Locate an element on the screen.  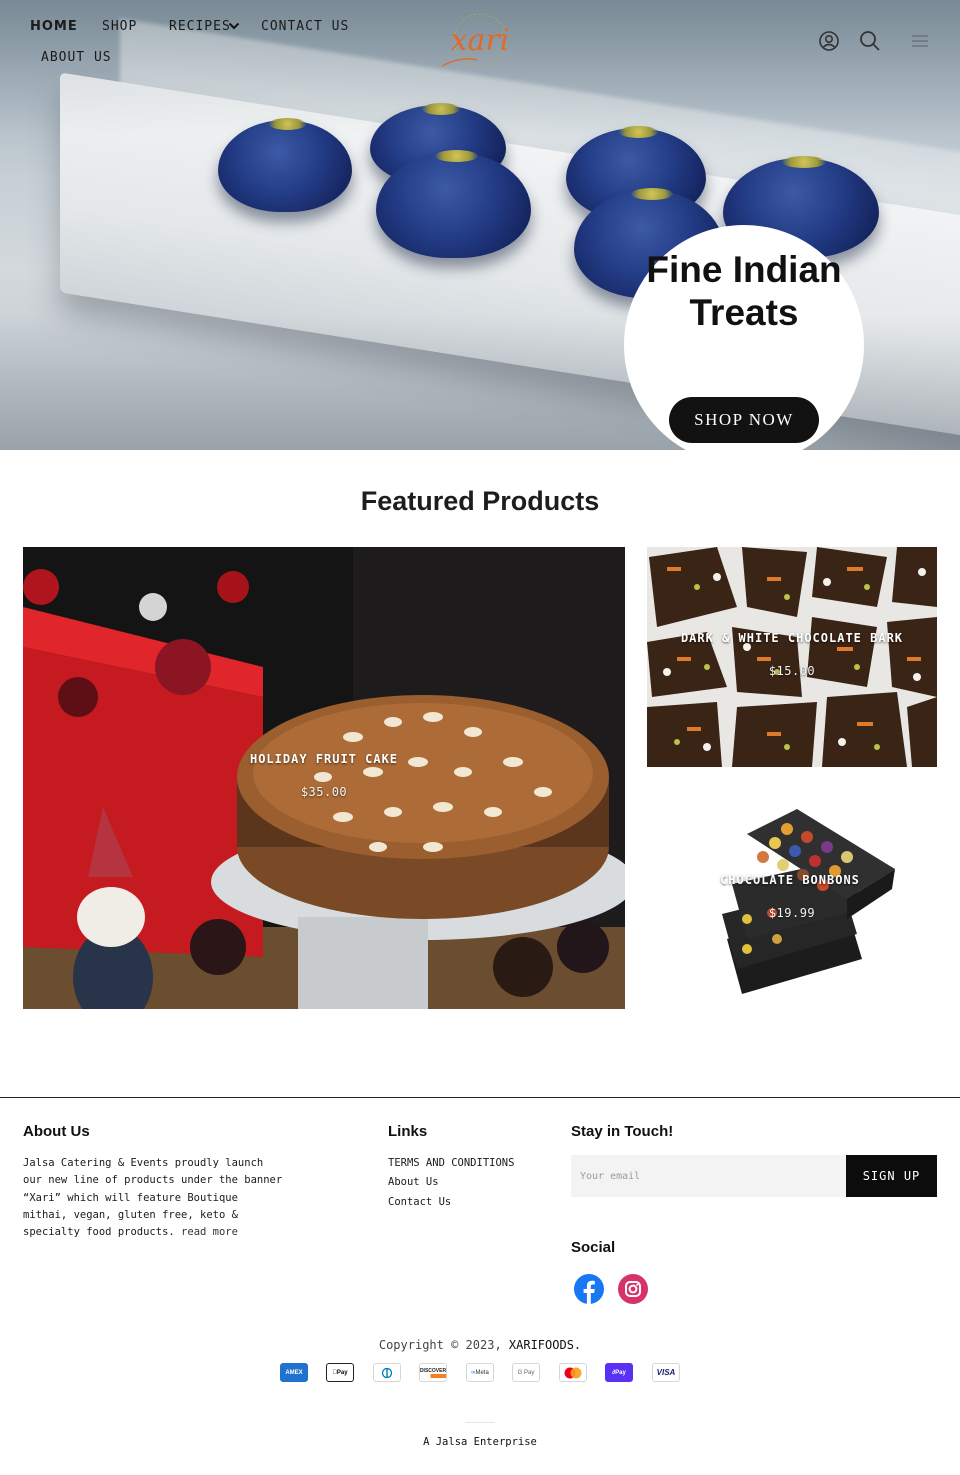
diners-club-icon is located at coordinates (387, 1372).